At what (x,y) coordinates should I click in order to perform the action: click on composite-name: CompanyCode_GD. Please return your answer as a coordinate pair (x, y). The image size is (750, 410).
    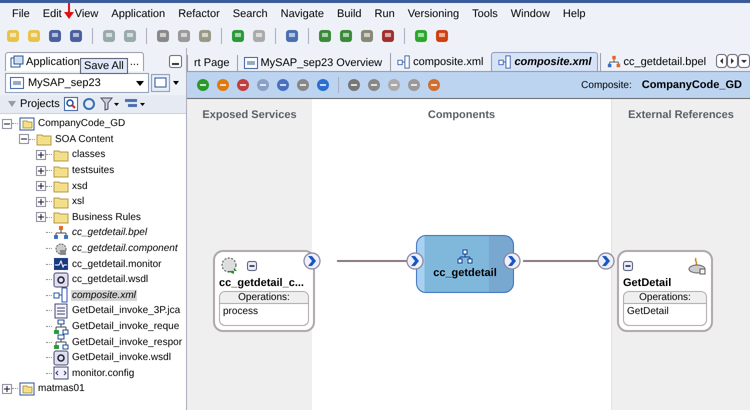
    Looking at the image, I should click on (692, 85).